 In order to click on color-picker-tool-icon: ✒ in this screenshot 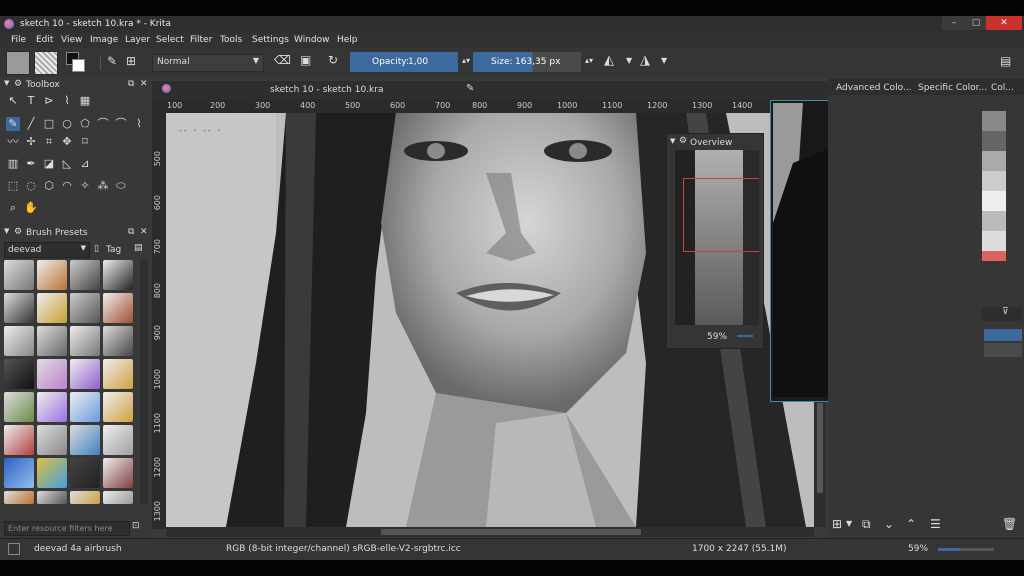, I will do `click(31, 164)`.